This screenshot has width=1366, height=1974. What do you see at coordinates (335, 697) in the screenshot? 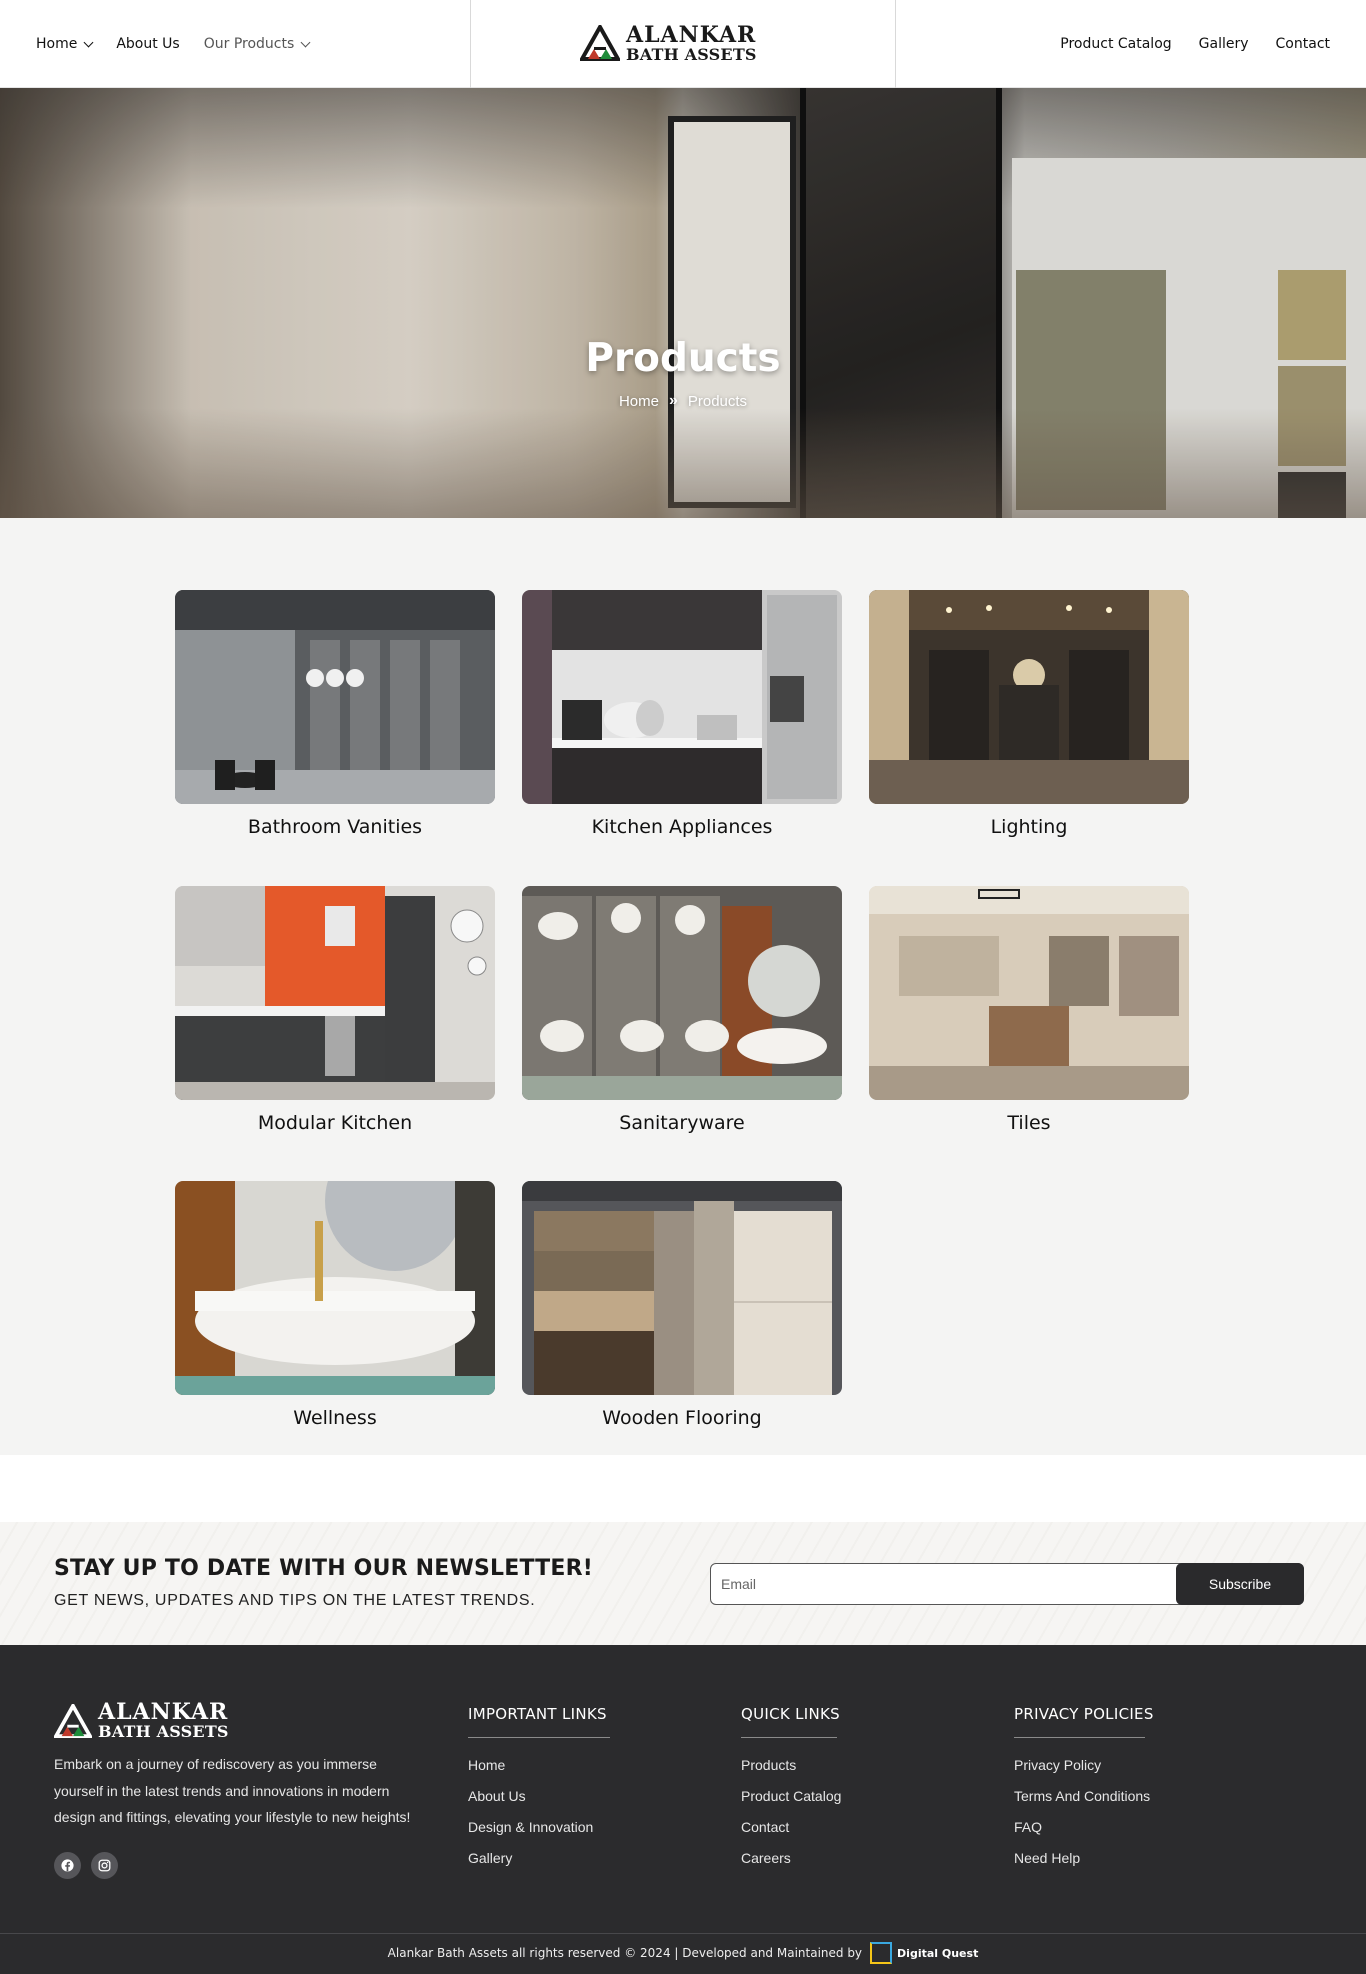
I see `bathroom-vanities-image` at bounding box center [335, 697].